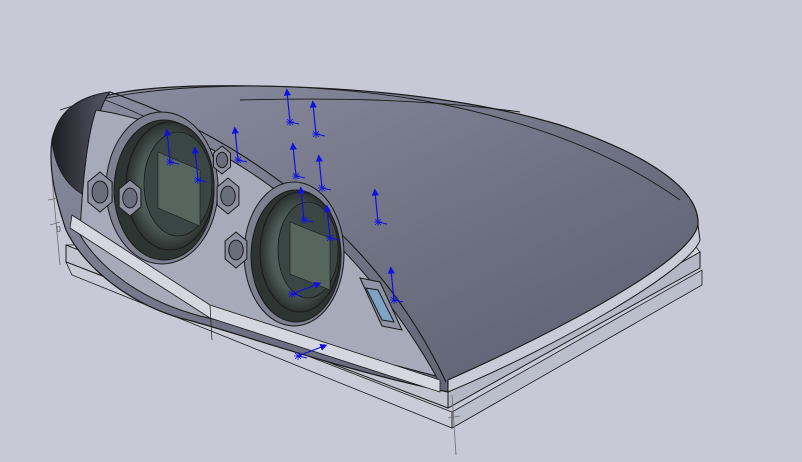  Describe the element at coordinates (294, 254) in the screenshot. I see `lens-right` at that location.